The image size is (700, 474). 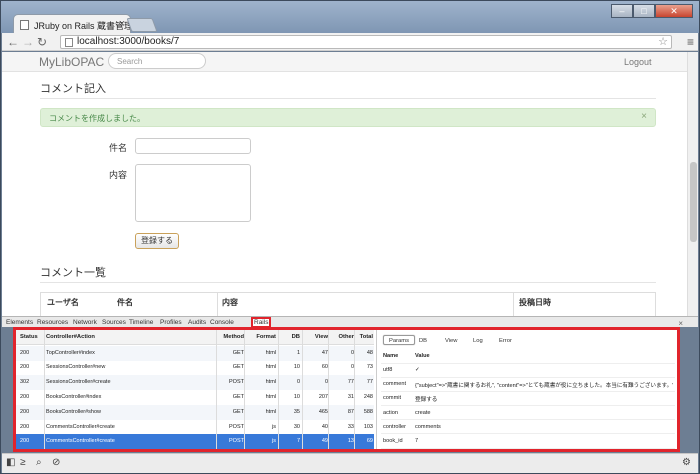 I want to click on column-header-other-time: Other, so click(x=343, y=337).